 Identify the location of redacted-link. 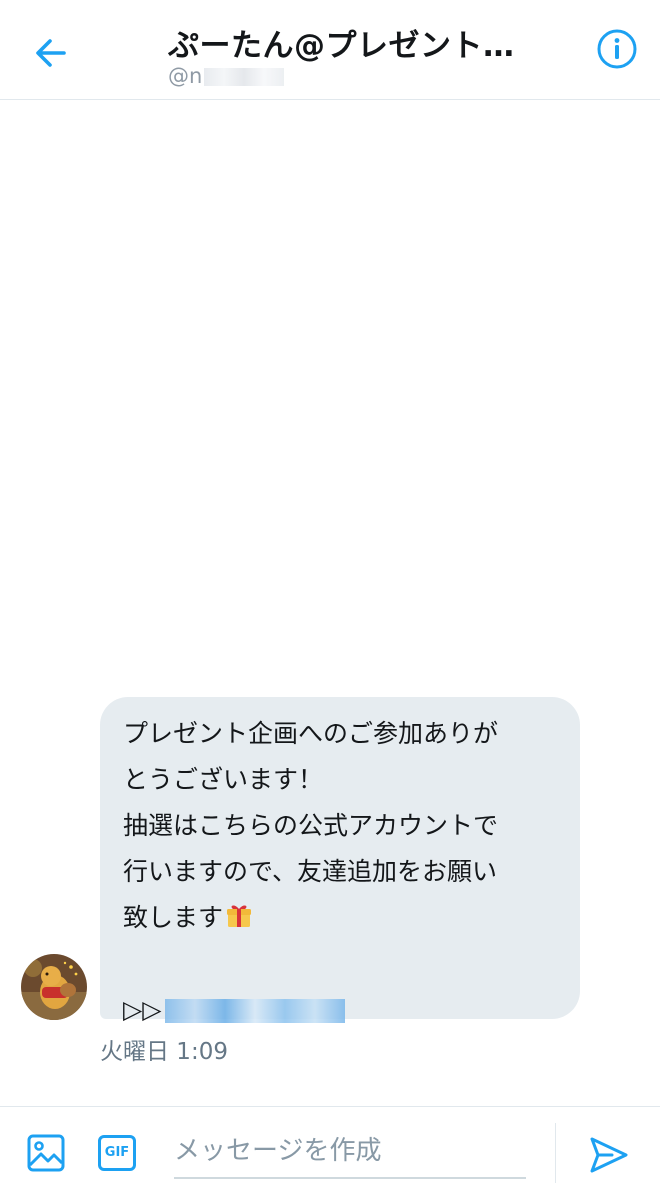
(255, 1011).